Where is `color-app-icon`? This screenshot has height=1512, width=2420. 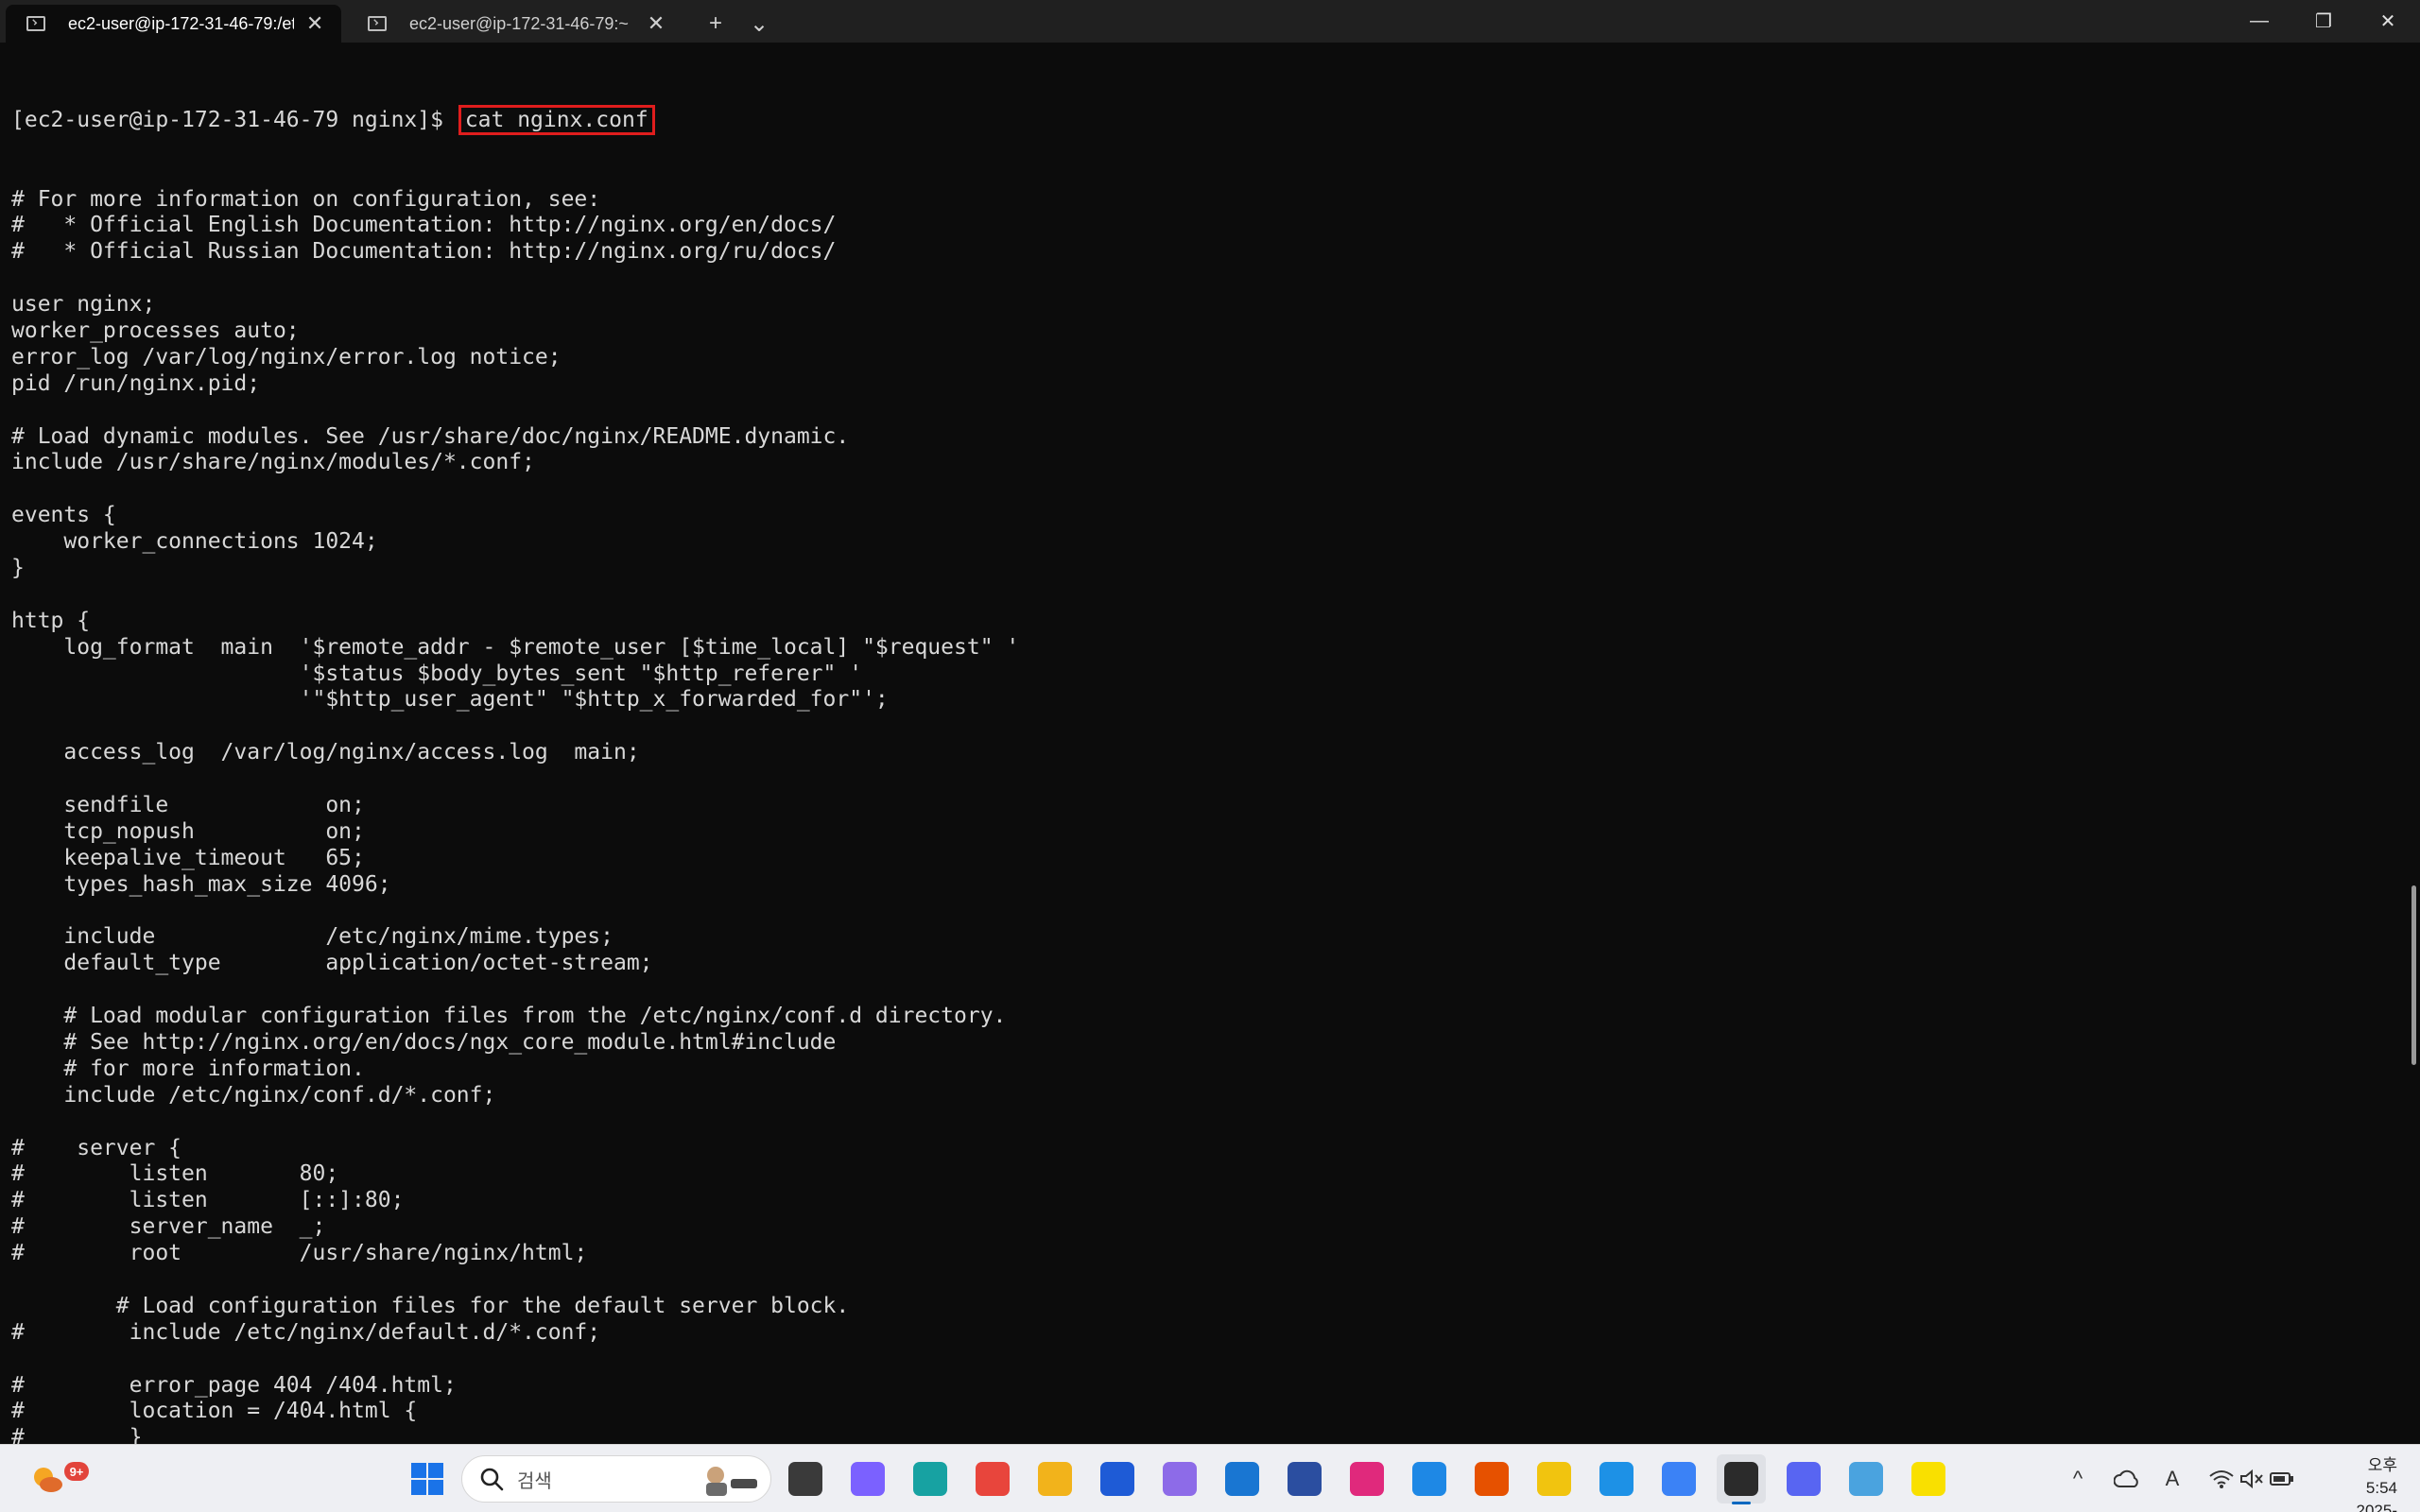 color-app-icon is located at coordinates (1492, 1479).